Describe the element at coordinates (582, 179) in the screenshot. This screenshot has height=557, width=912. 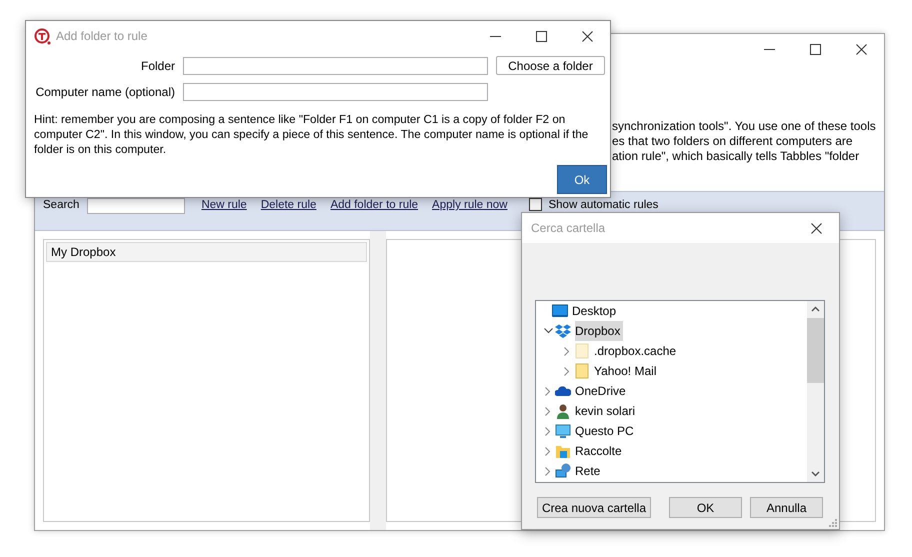
I see `ok-button: Ok` at that location.